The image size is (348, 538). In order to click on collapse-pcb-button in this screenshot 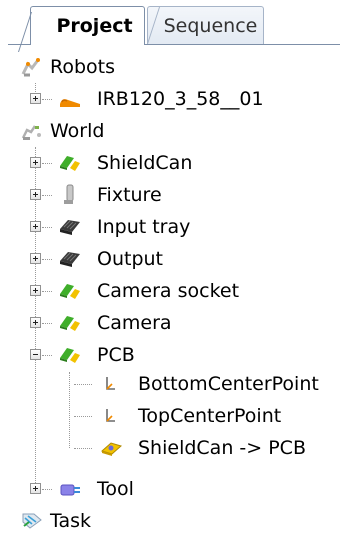, I will do `click(35, 354)`.